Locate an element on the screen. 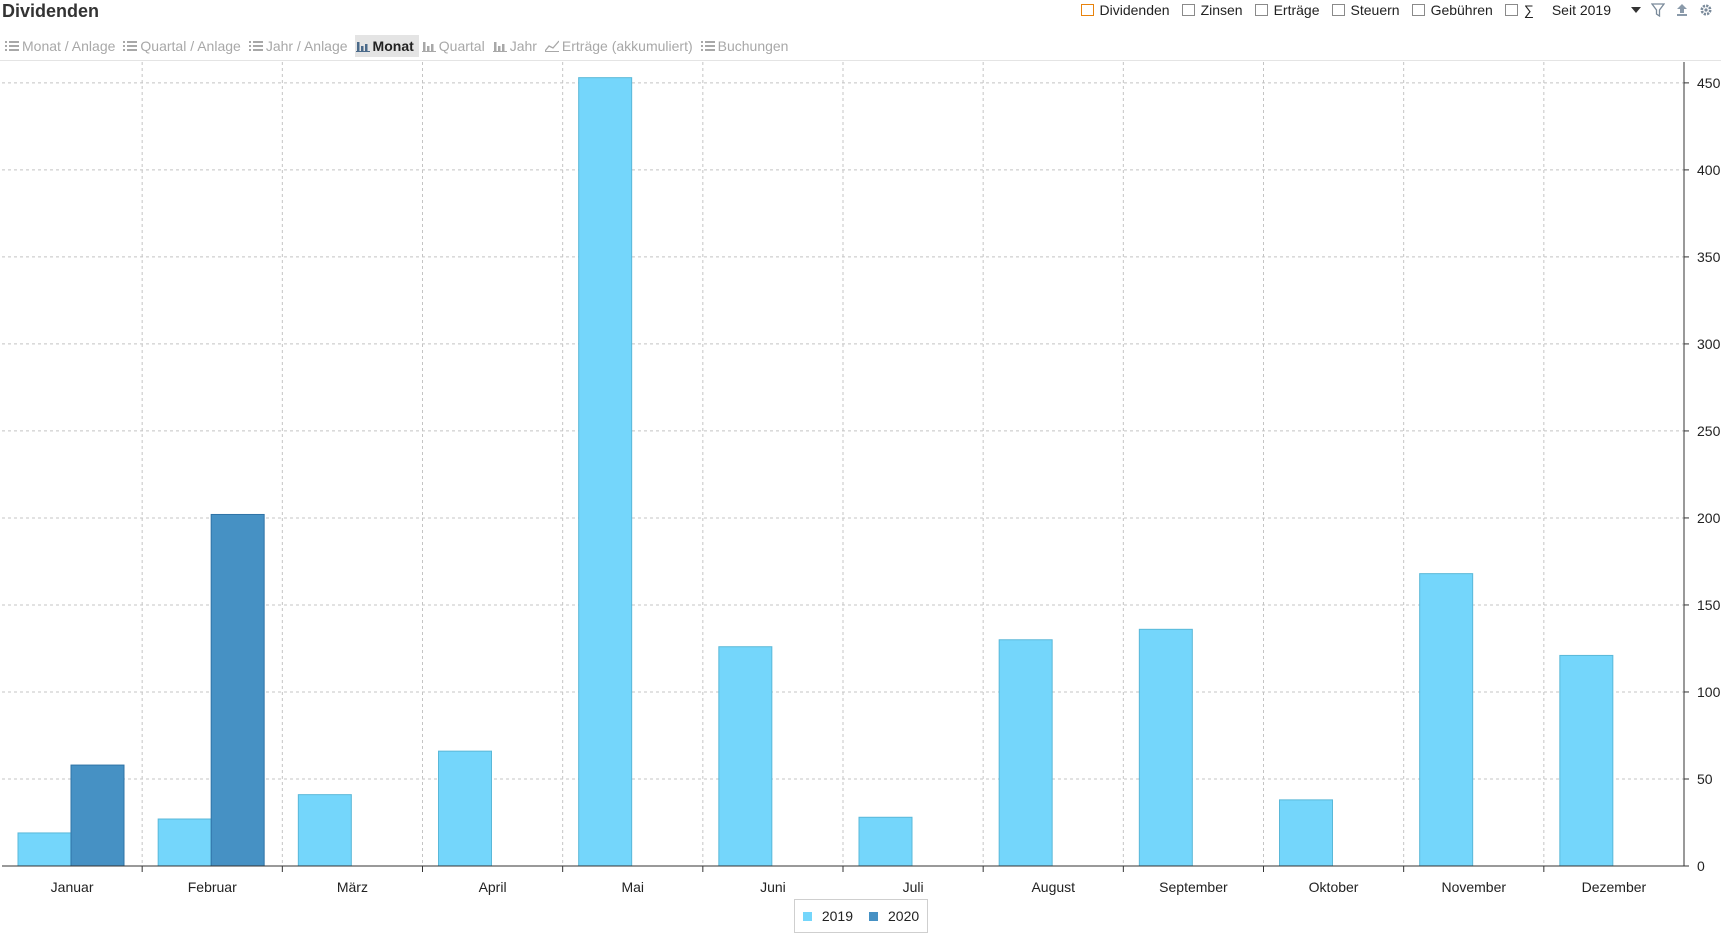 Image resolution: width=1721 pixels, height=933 pixels. x-tick-label: Juli is located at coordinates (913, 887).